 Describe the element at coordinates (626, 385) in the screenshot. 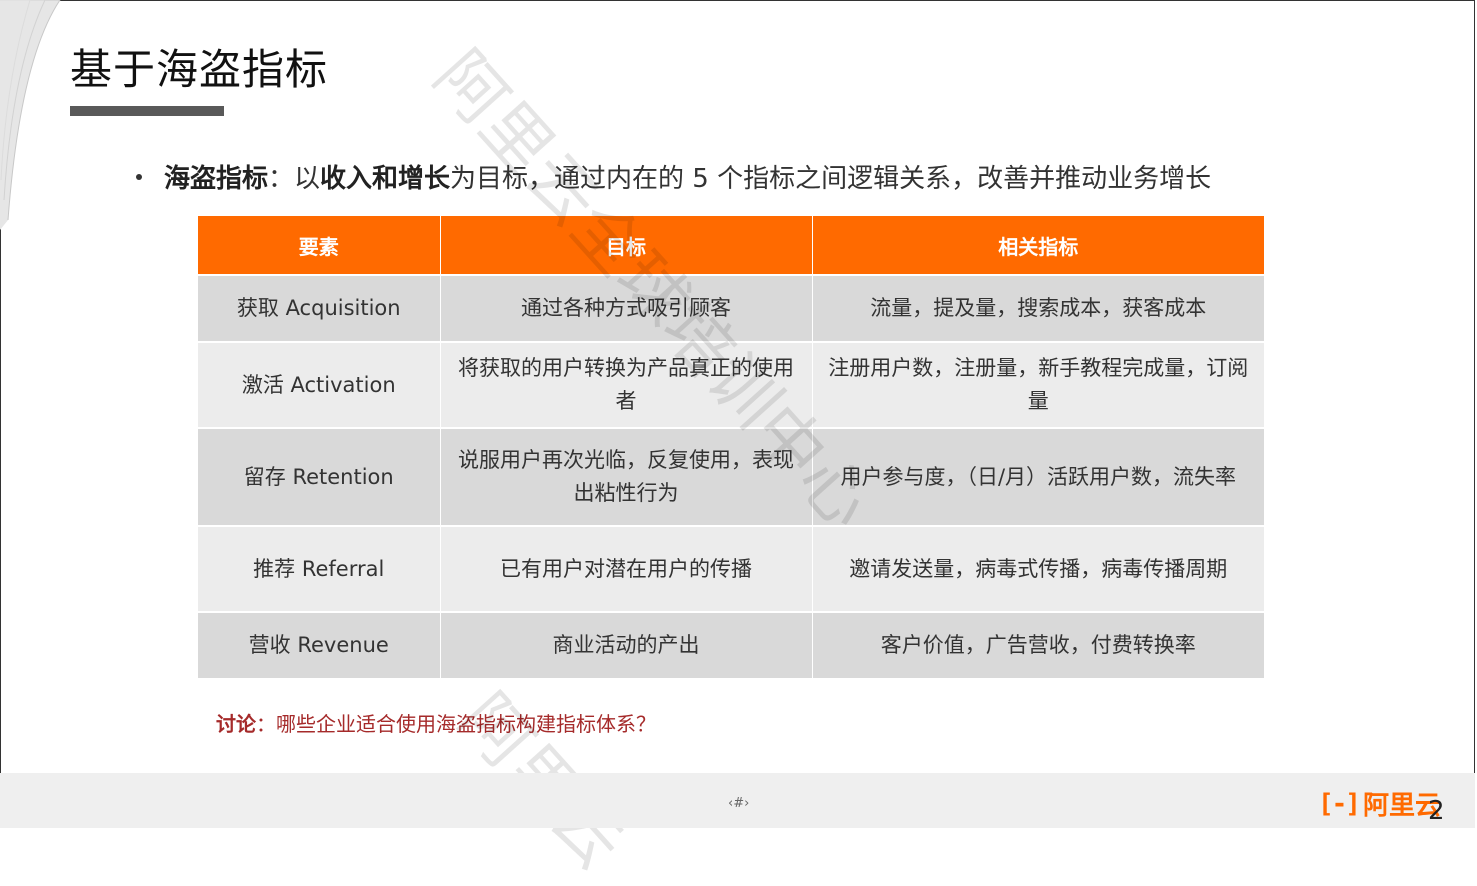

I see `cell-goal: 将获取的用户转换为产品真正的使用者` at that location.